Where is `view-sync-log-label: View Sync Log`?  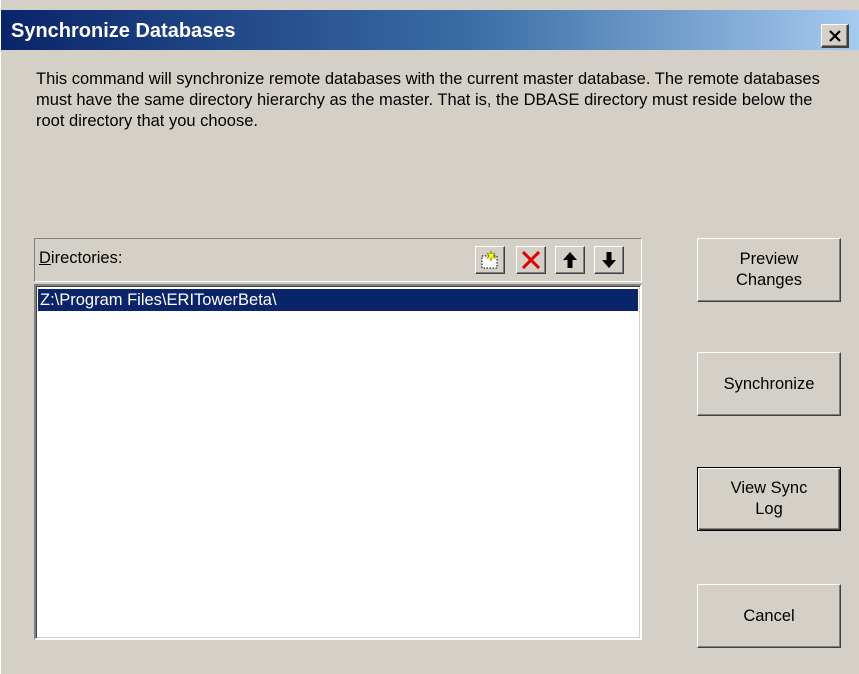 view-sync-log-label: View Sync Log is located at coordinates (769, 498).